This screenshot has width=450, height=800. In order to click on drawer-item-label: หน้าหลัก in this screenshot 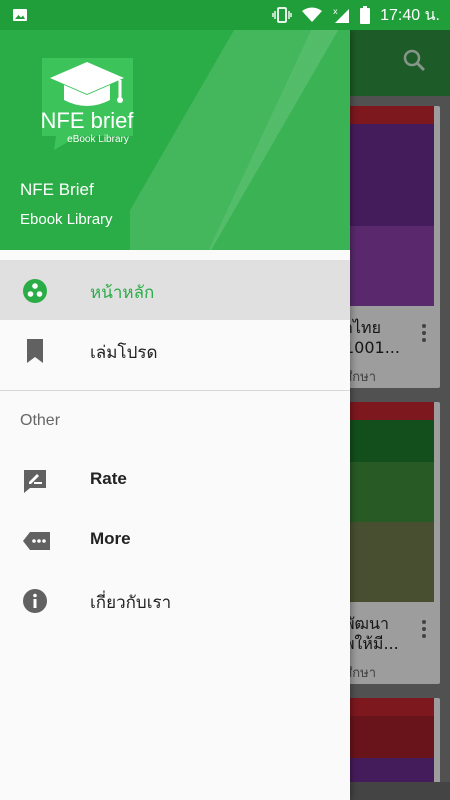, I will do `click(122, 293)`.